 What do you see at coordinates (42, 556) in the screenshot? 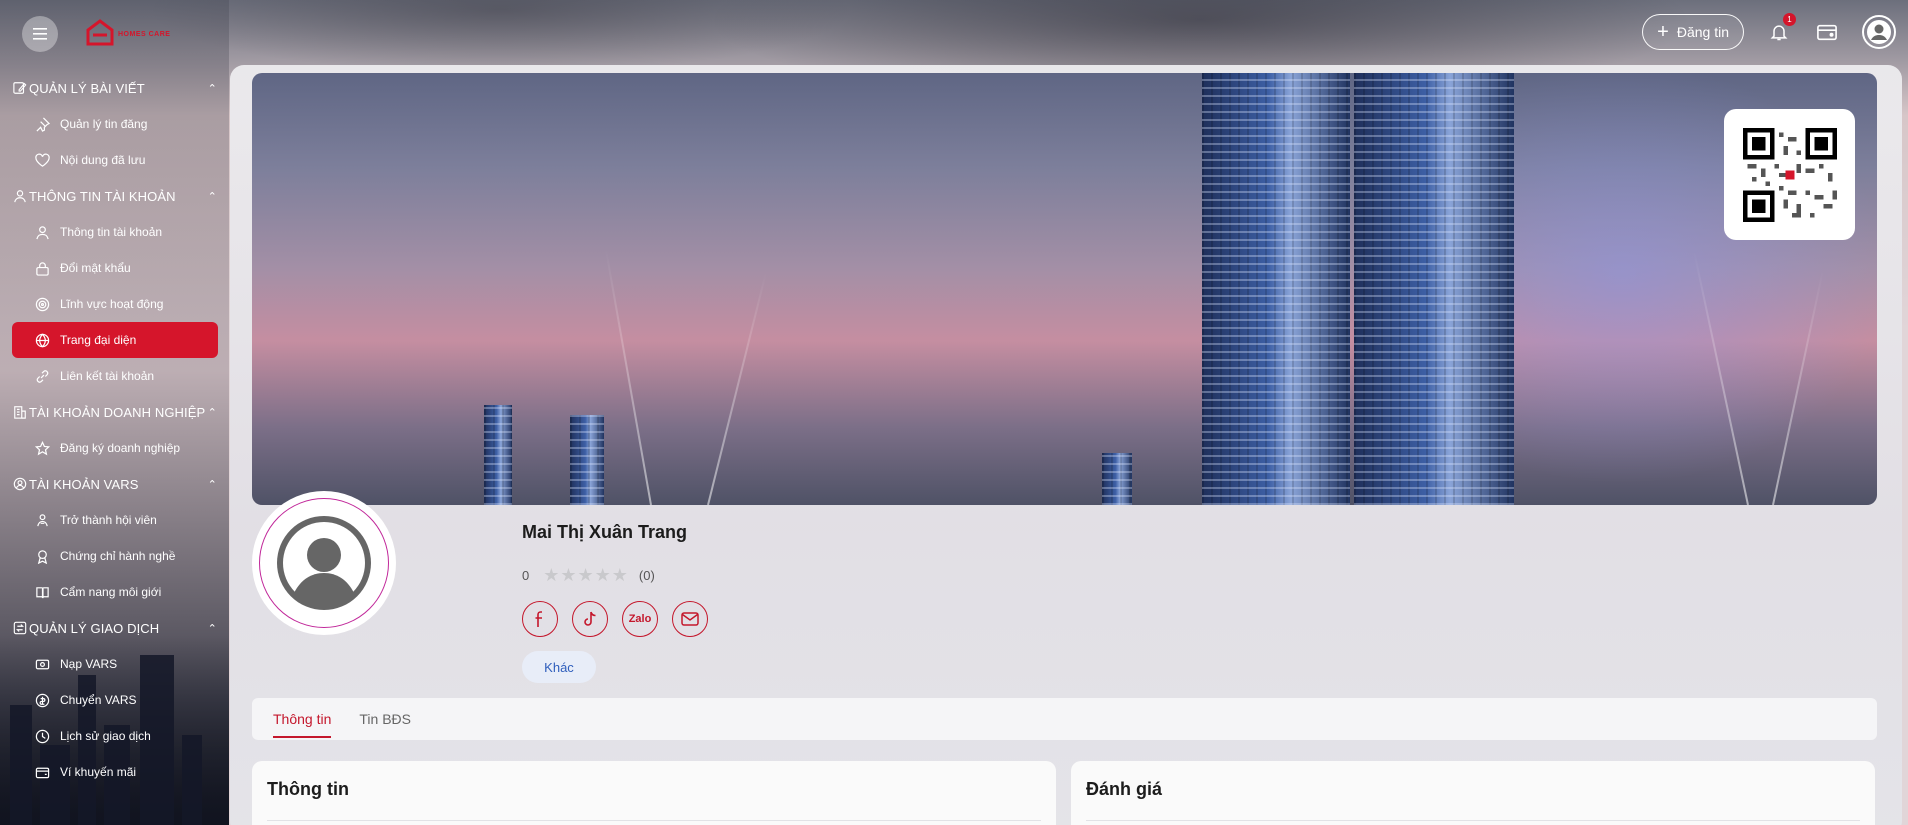
I see `certificate-icon` at bounding box center [42, 556].